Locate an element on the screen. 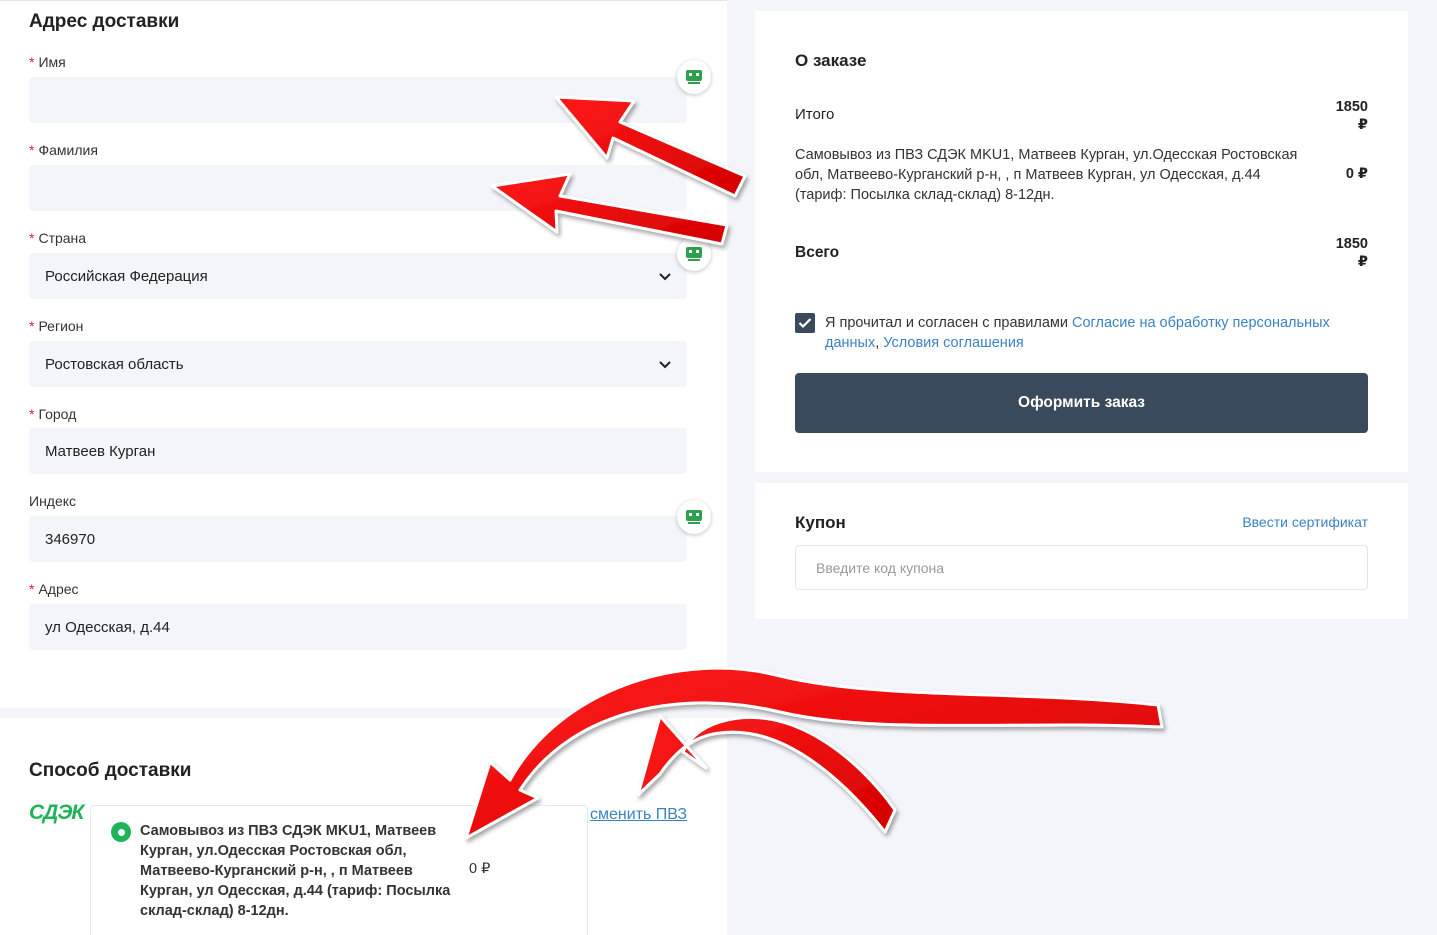 The width and height of the screenshot is (1437, 935). first-name-label: * Имя is located at coordinates (47, 62).